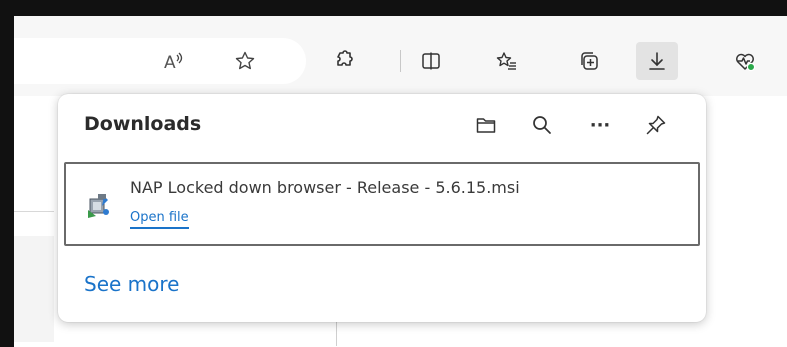  Describe the element at coordinates (542, 125) in the screenshot. I see `search-icon` at that location.